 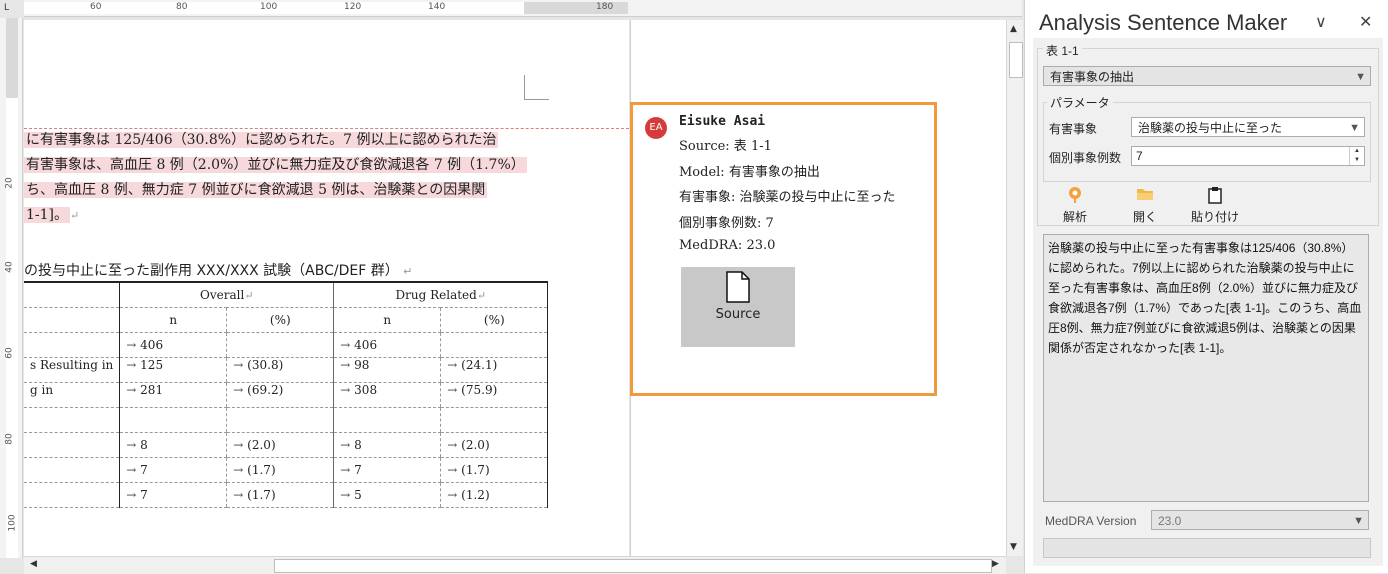 I want to click on analyze-button: 解析, so click(x=1075, y=205).